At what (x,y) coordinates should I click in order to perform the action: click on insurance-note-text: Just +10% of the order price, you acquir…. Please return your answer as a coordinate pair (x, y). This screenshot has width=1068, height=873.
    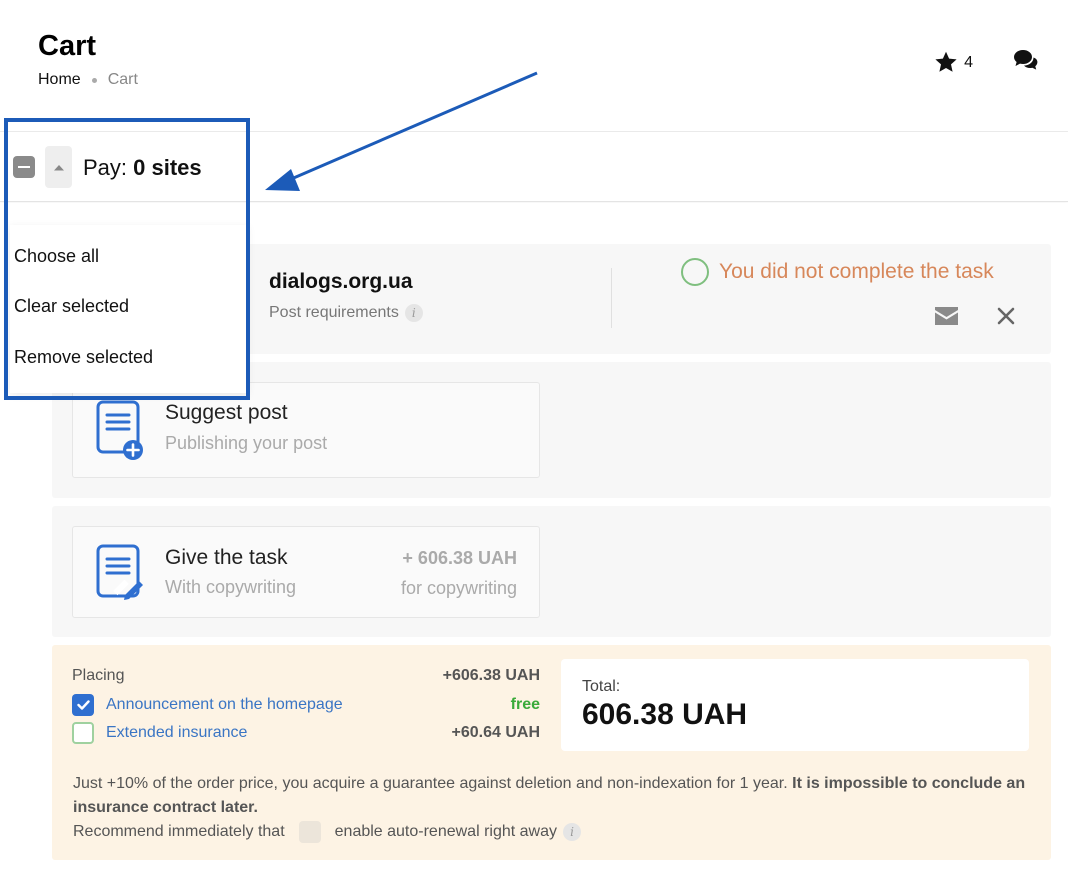
    Looking at the image, I should click on (430, 783).